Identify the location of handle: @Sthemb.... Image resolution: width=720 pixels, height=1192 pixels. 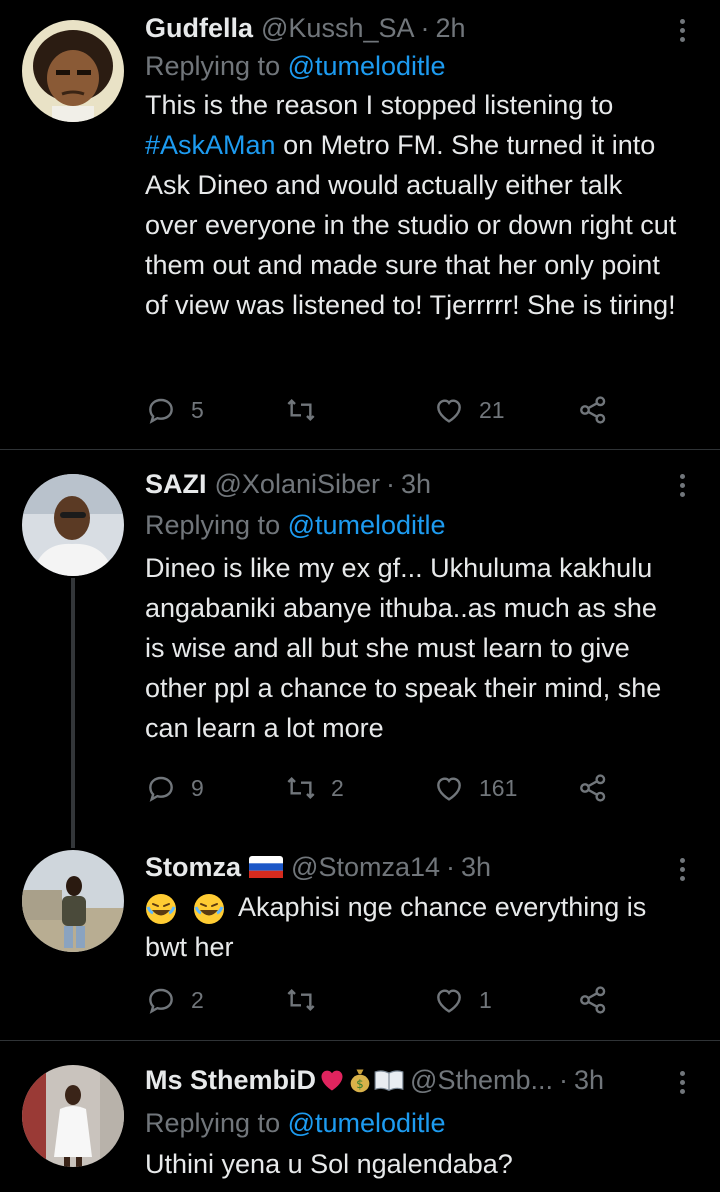
(481, 1080).